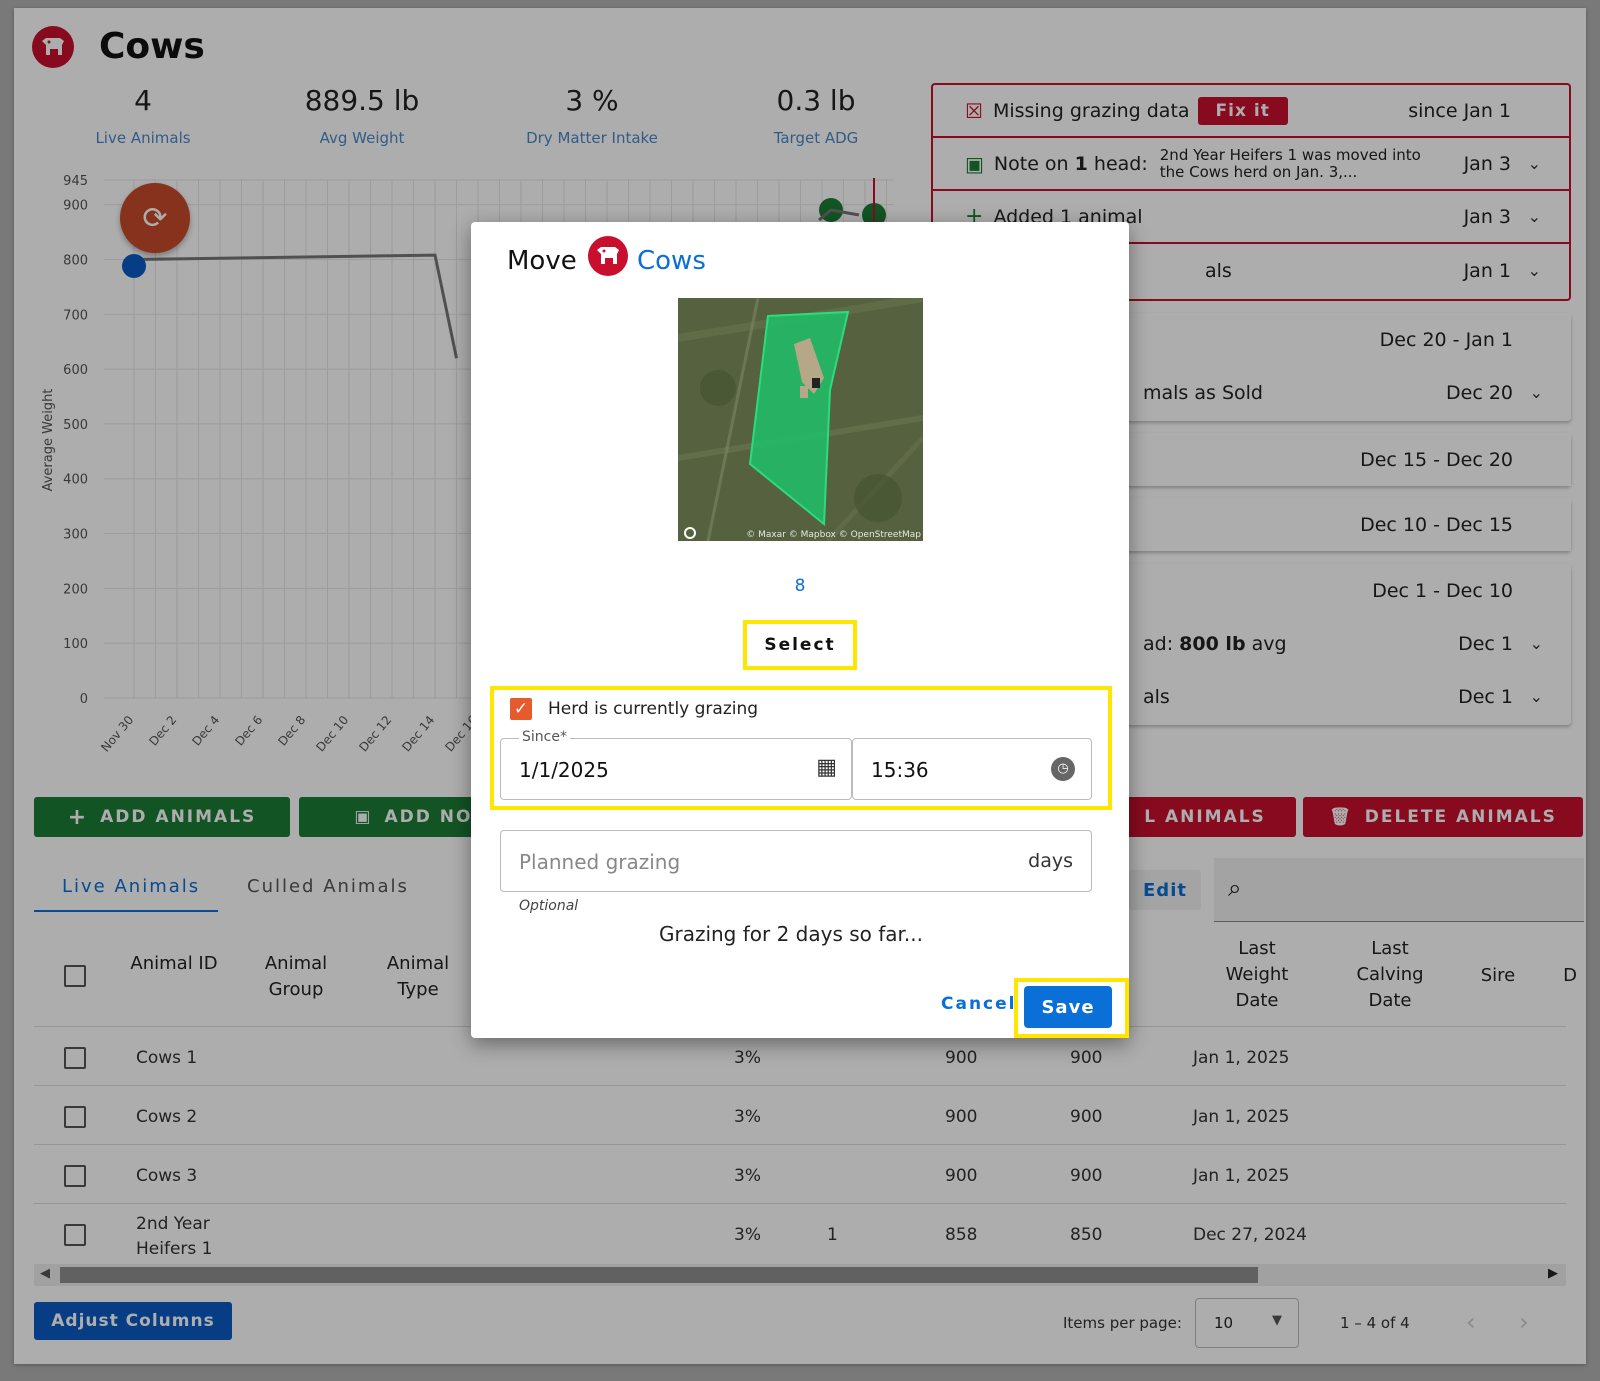  What do you see at coordinates (690, 533) in the screenshot?
I see `map-info-icon` at bounding box center [690, 533].